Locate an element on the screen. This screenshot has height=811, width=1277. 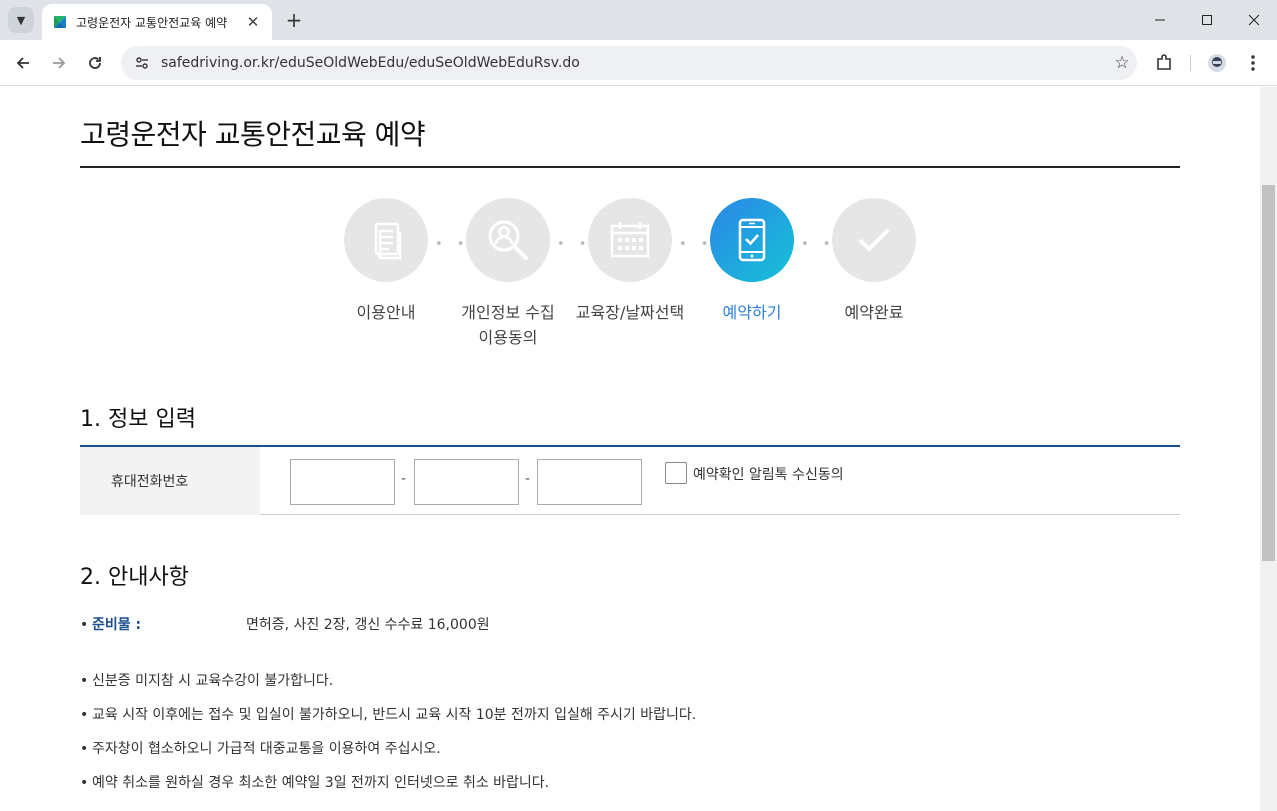
browser-tab: 고령운전자 교통안전교육 예약 ✕ is located at coordinates (157, 22).